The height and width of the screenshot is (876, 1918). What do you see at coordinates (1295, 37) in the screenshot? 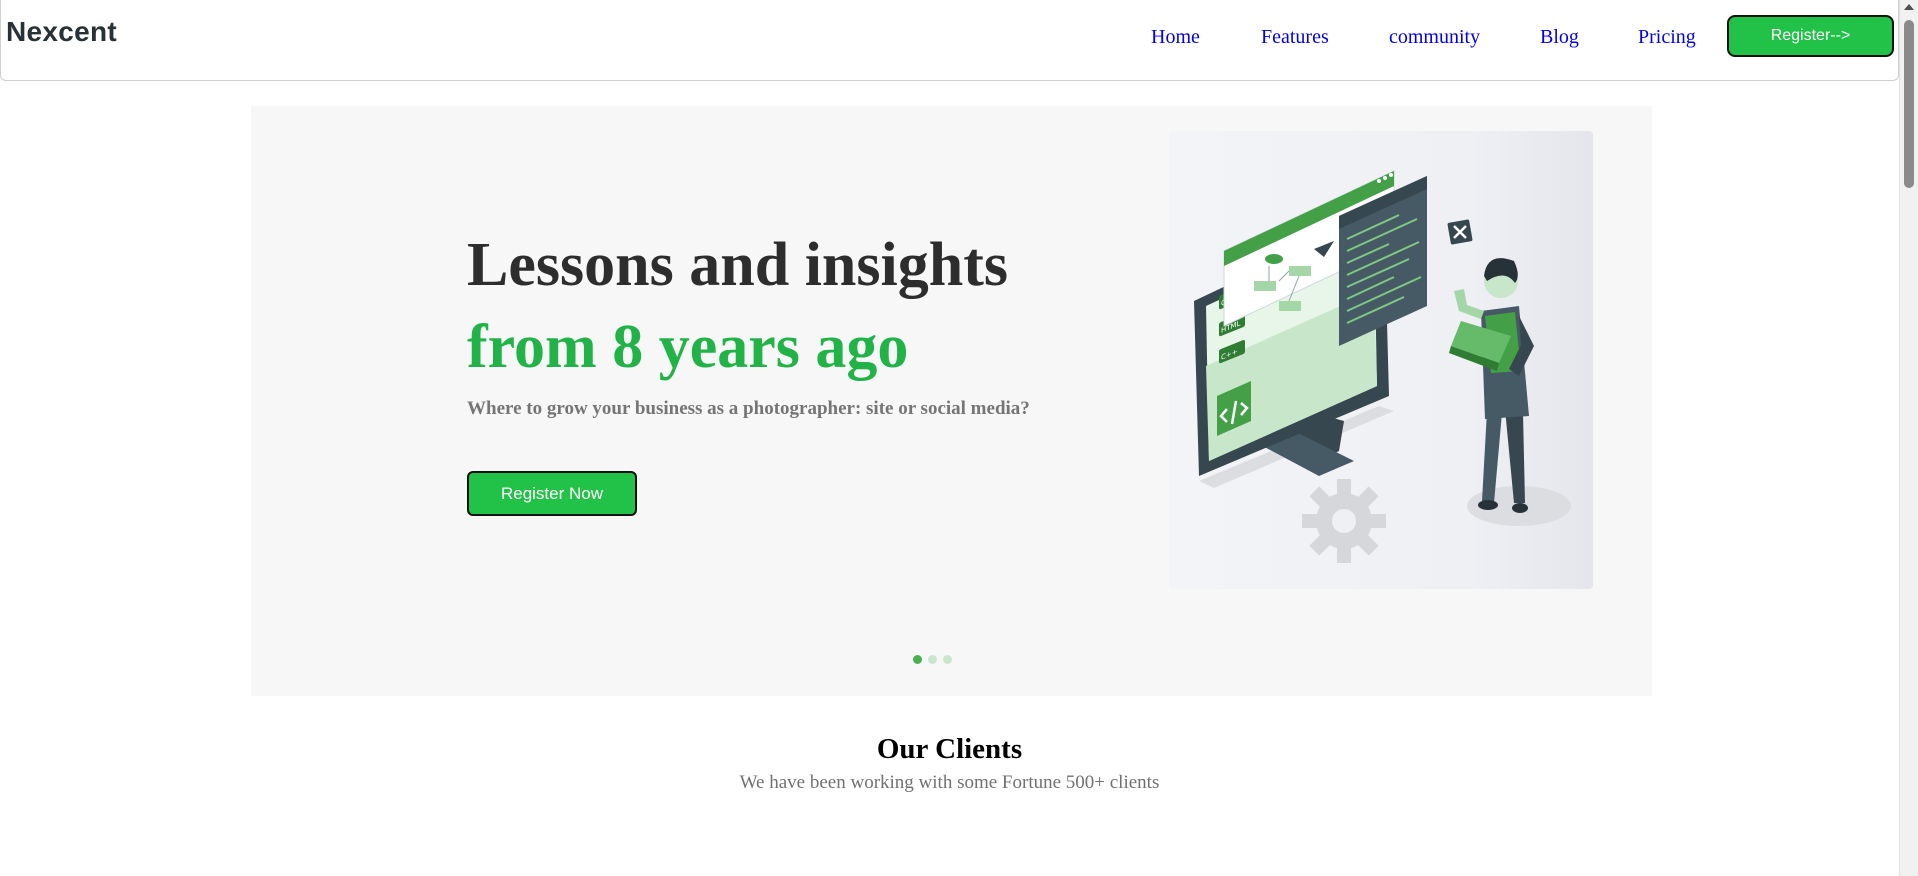
I see `nav-features: Features` at bounding box center [1295, 37].